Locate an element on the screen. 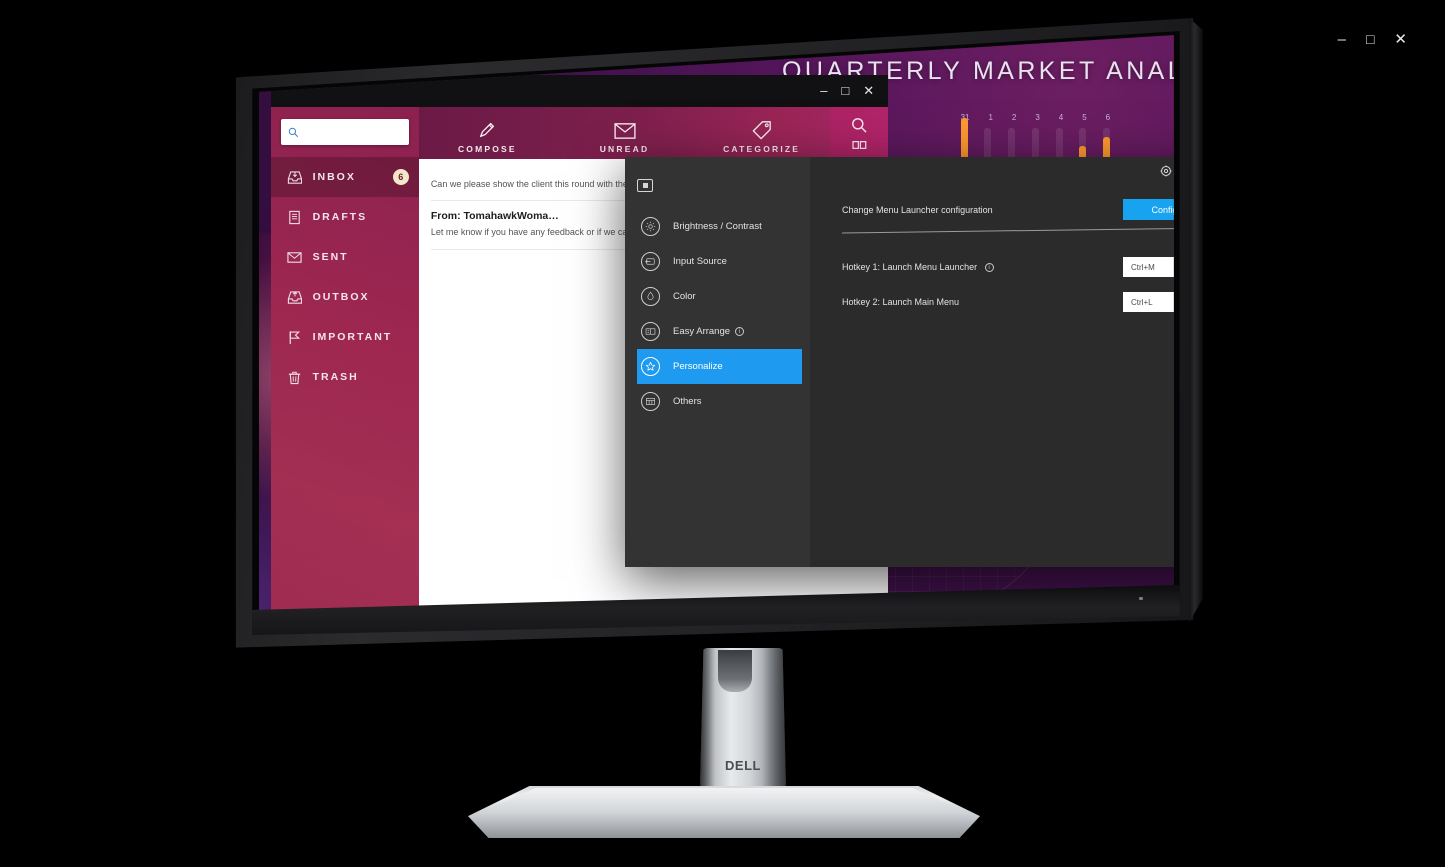  hotkey1-row: Hotkey 1: Launch Menu Launcher i is located at coordinates (992, 267).